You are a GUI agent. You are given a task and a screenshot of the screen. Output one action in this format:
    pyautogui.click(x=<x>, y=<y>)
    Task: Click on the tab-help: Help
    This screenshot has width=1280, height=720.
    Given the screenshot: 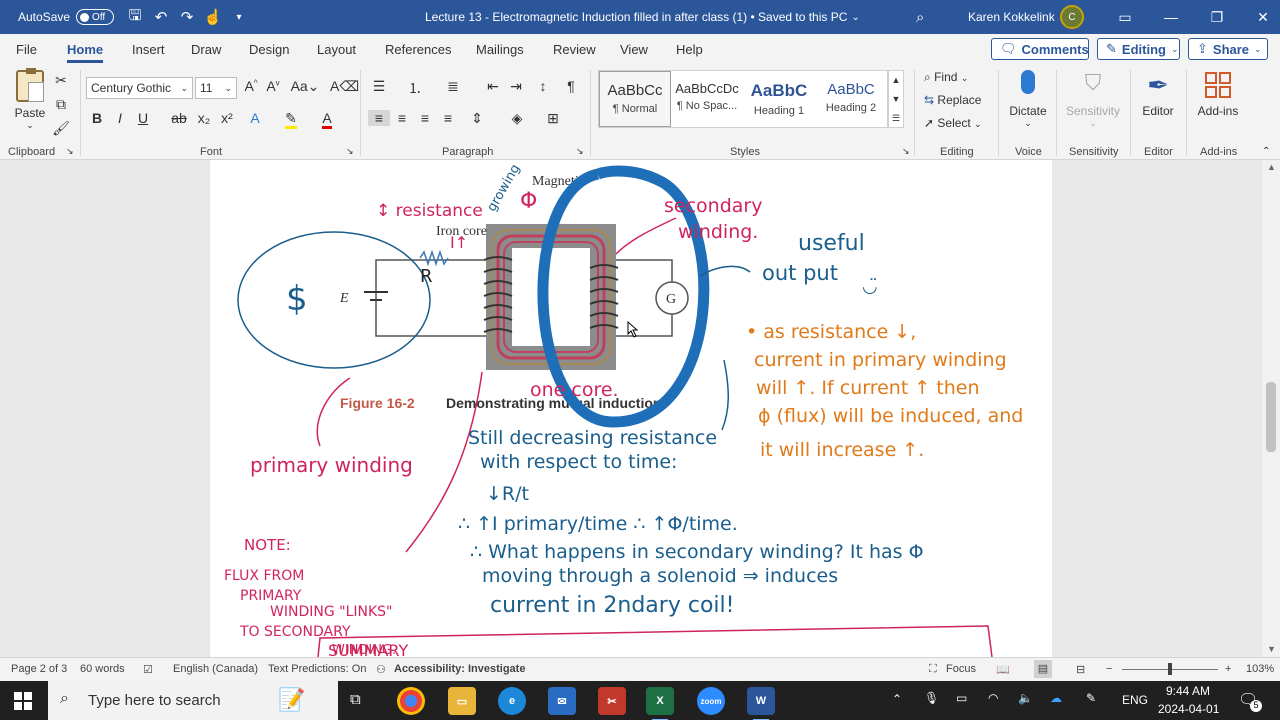 What is the action you would take?
    pyautogui.click(x=689, y=49)
    